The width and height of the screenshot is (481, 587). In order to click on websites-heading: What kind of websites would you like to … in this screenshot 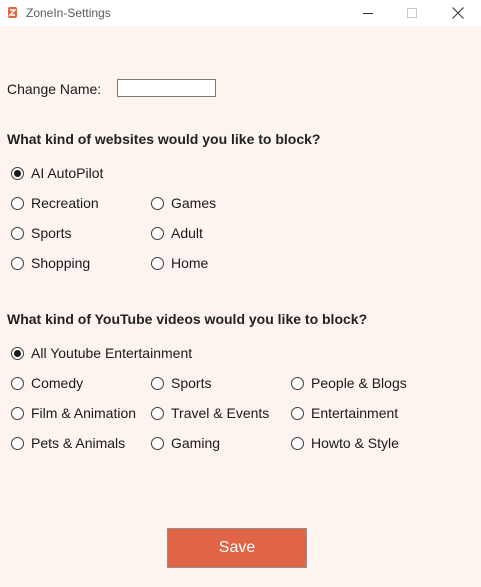, I will do `click(164, 139)`.